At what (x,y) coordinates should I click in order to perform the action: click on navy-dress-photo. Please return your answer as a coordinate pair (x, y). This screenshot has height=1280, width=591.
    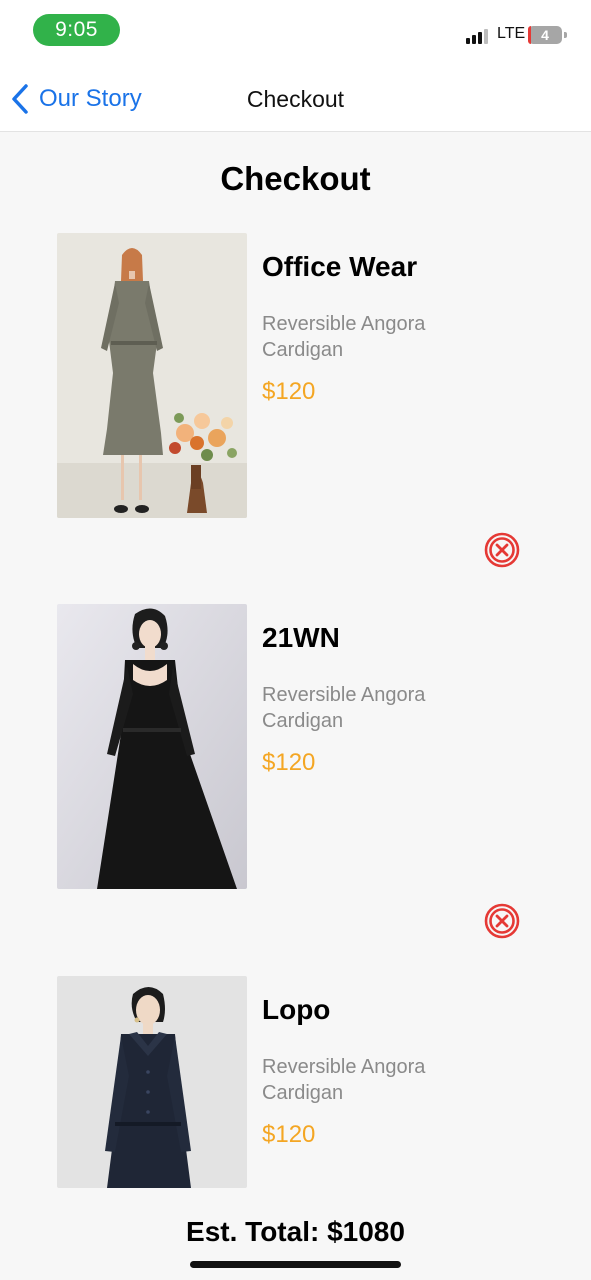
    Looking at the image, I should click on (152, 1082).